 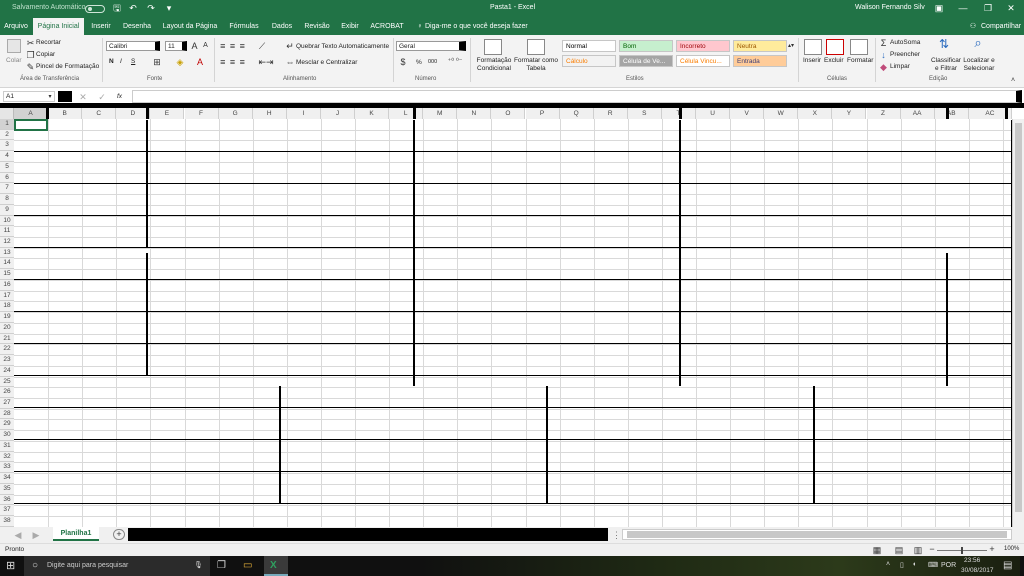 What do you see at coordinates (406, 113) in the screenshot?
I see `column-header: L` at bounding box center [406, 113].